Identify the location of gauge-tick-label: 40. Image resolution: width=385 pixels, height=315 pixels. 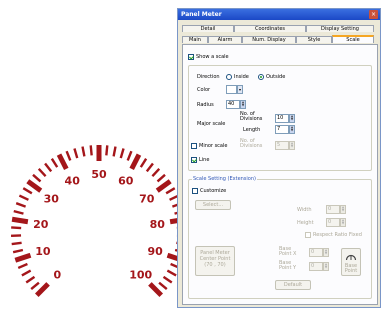
(73, 180).